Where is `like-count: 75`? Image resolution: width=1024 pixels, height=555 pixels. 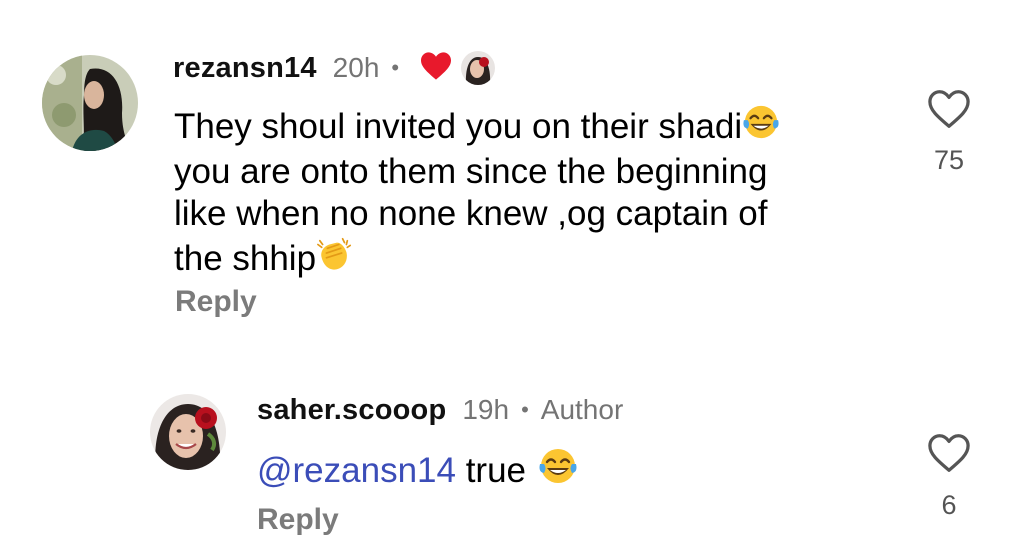
like-count: 75 is located at coordinates (949, 160).